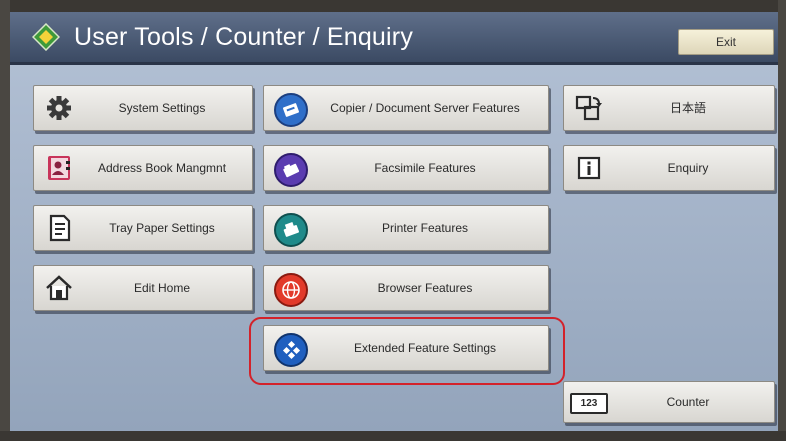 The image size is (786, 441). I want to click on counter-icon: 123, so click(589, 403).